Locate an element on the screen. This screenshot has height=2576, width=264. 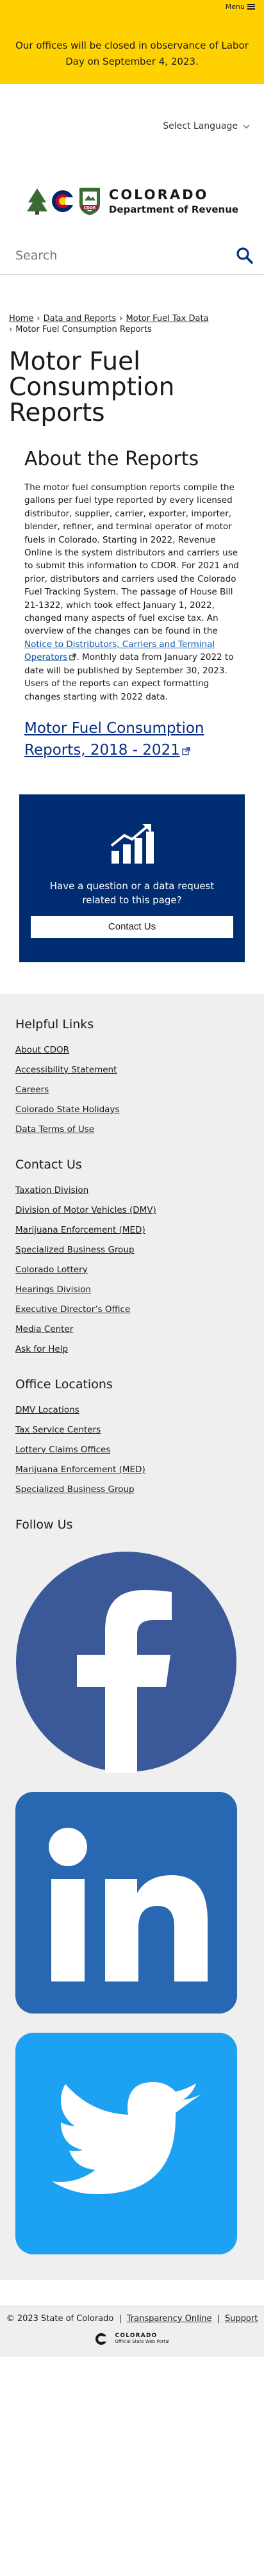
list-item: About CDOR is located at coordinates (132, 1050).